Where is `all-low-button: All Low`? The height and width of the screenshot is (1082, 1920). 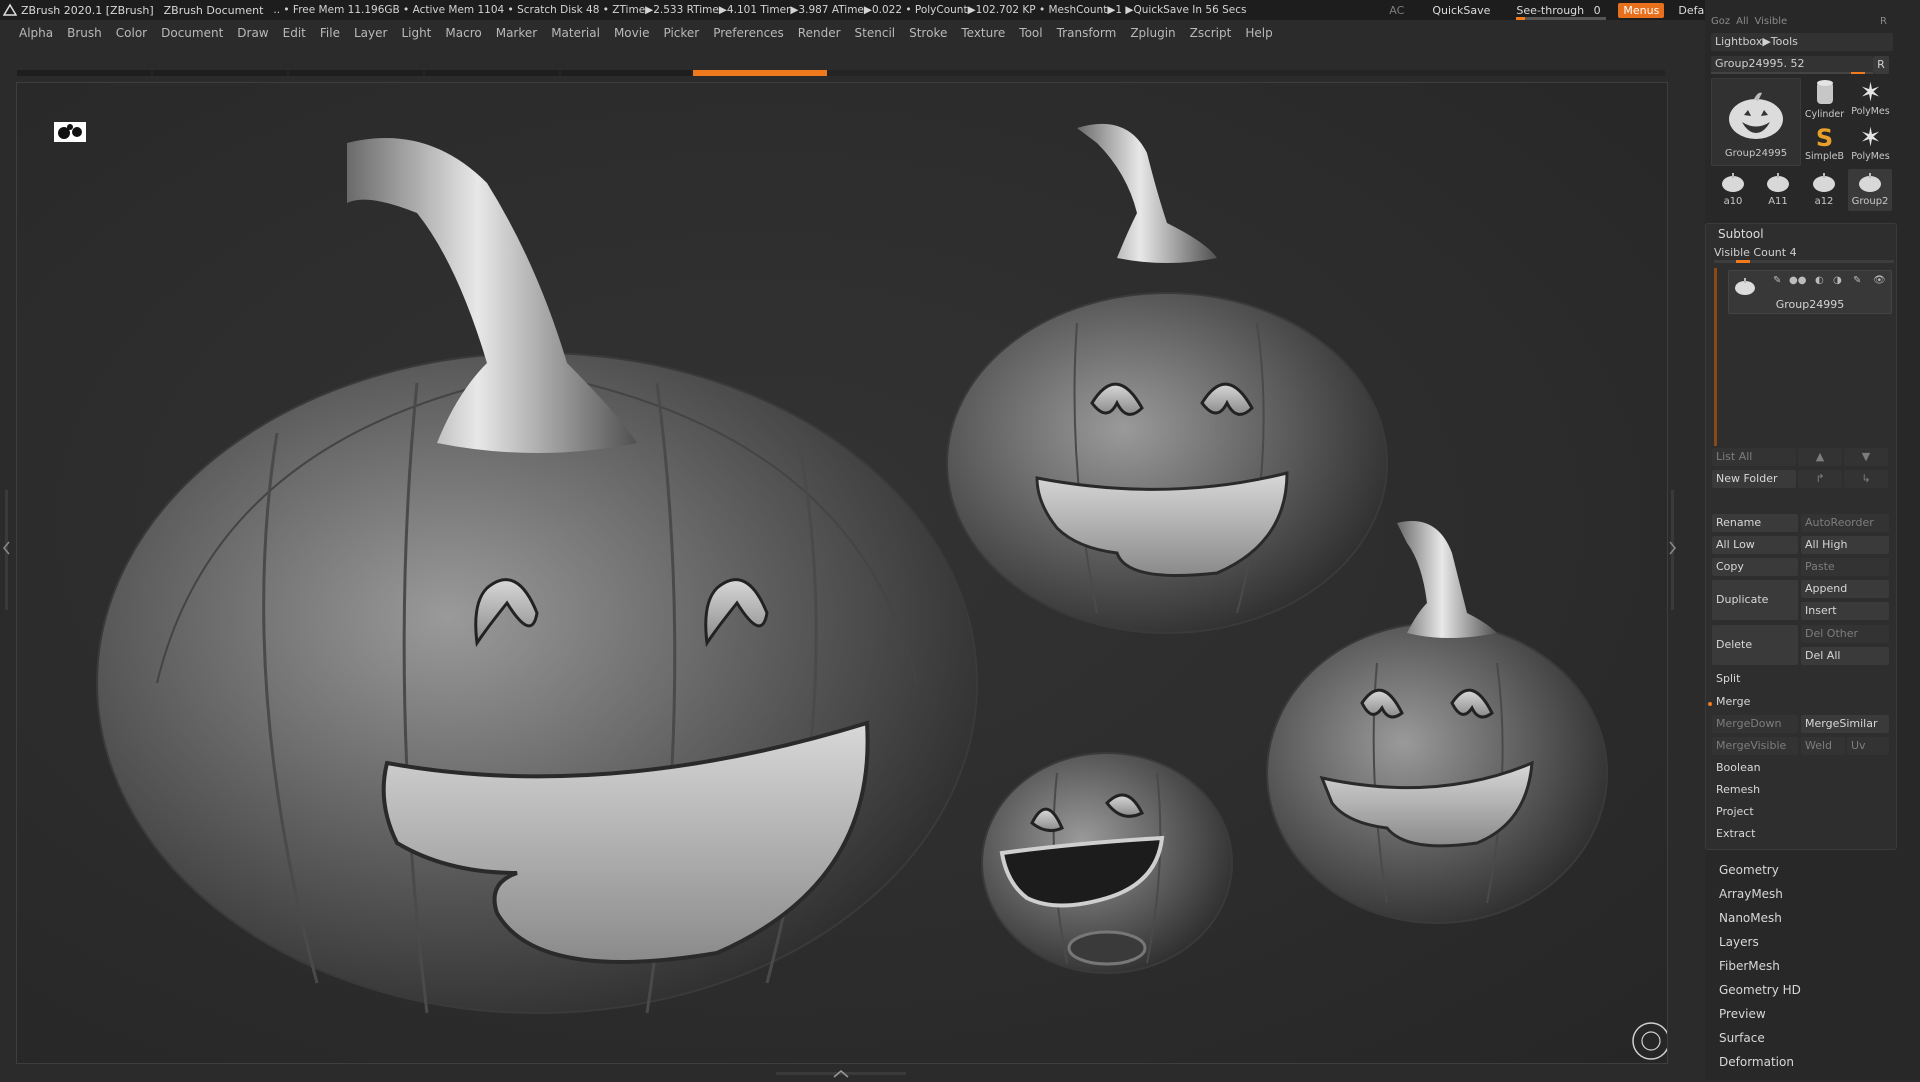
all-low-button: All Low is located at coordinates (1755, 545).